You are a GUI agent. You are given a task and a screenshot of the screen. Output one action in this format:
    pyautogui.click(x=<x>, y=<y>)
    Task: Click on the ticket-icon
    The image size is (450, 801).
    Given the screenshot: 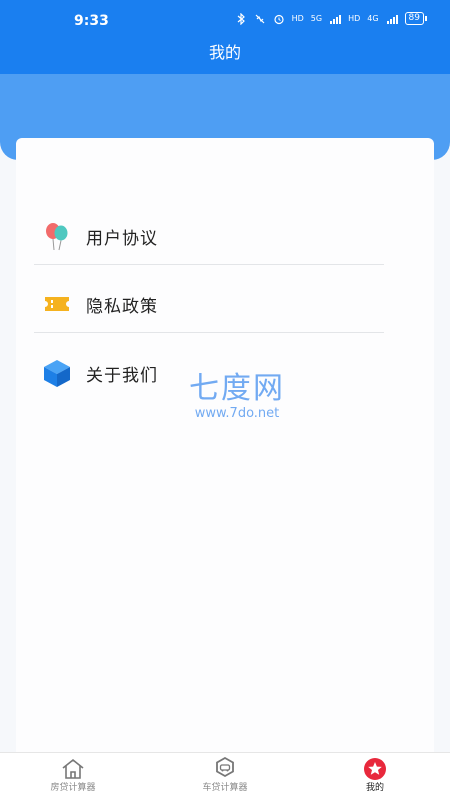 What is the action you would take?
    pyautogui.click(x=57, y=304)
    